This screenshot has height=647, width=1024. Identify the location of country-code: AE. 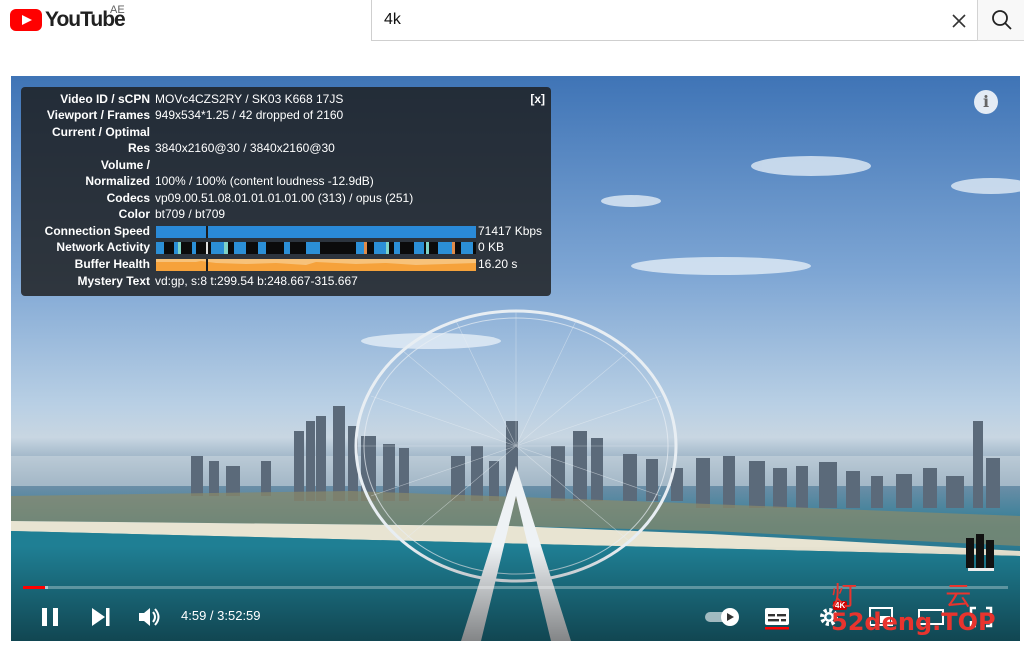
(117, 10).